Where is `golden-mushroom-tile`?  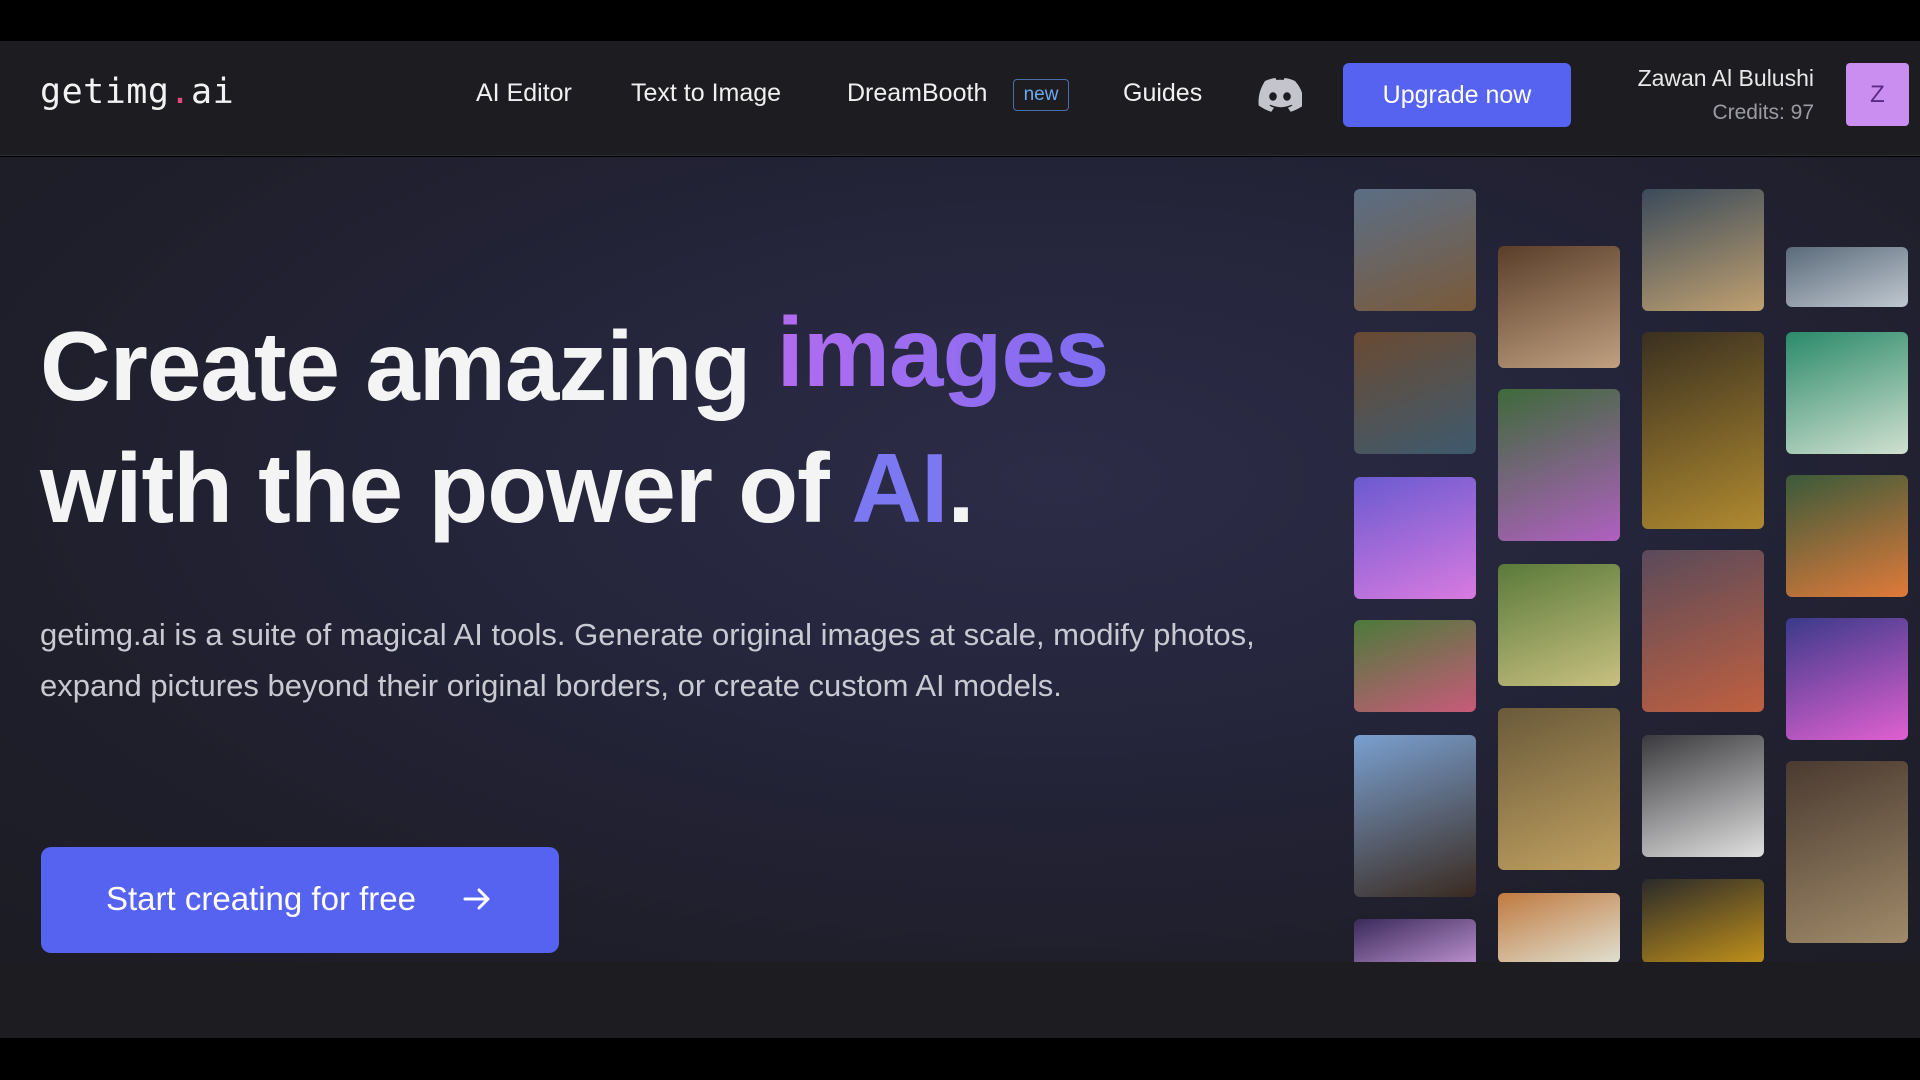 golden-mushroom-tile is located at coordinates (1703, 920).